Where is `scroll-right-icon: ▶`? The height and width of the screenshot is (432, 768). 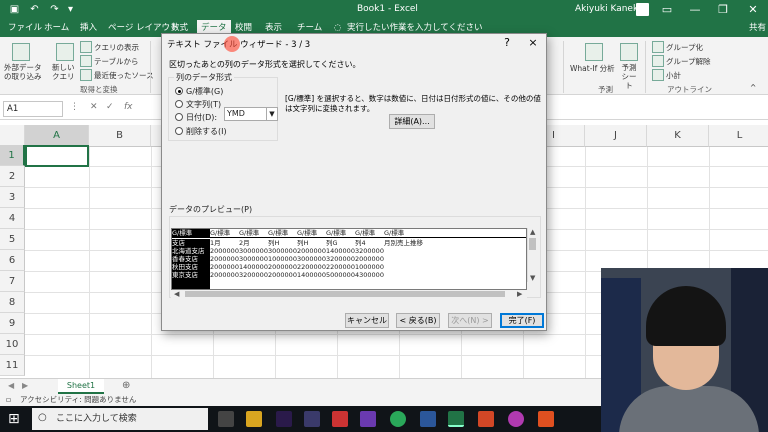
scroll-right-icon: ▶ is located at coordinates (519, 294).